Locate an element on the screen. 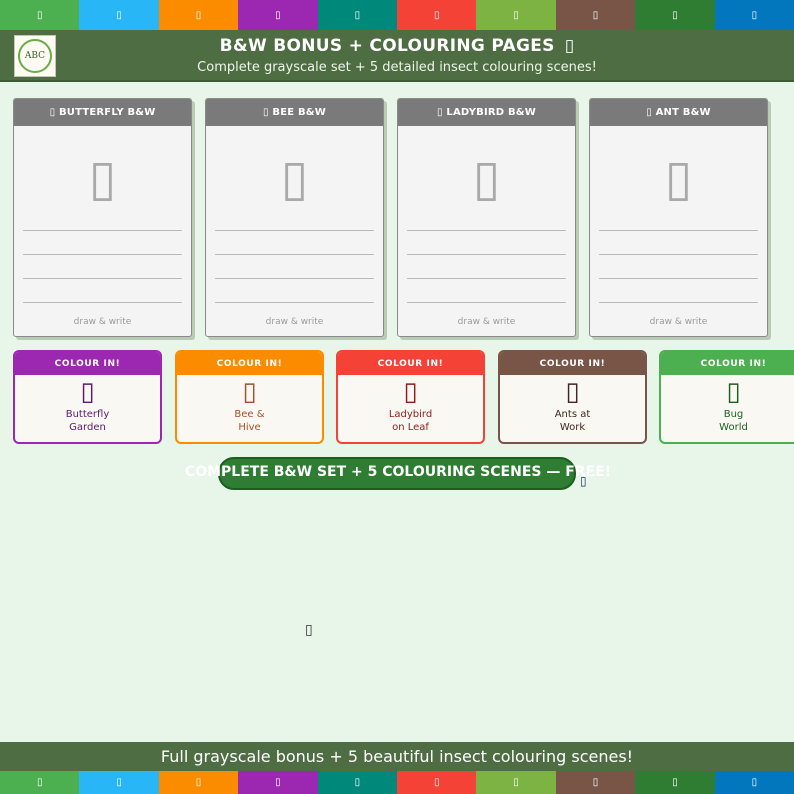 This screenshot has height=794, width=794. scene-label-line1: Bug is located at coordinates (733, 414).